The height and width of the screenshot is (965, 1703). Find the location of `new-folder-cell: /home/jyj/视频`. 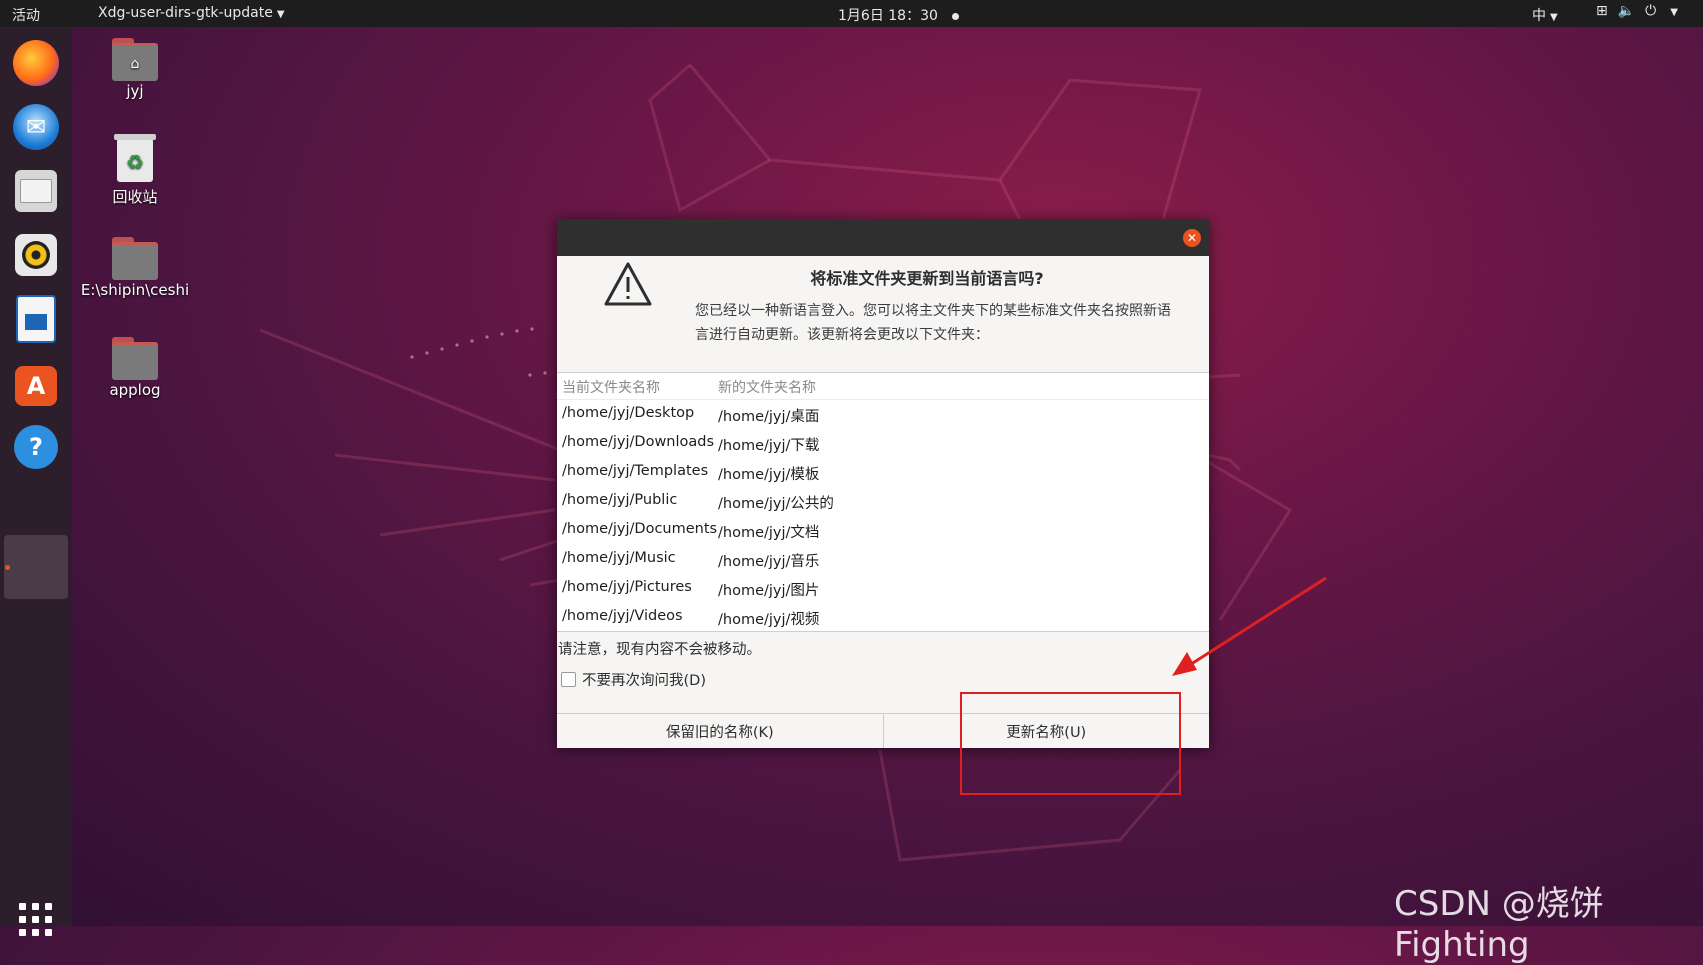

new-folder-cell: /home/jyj/视频 is located at coordinates (769, 620).